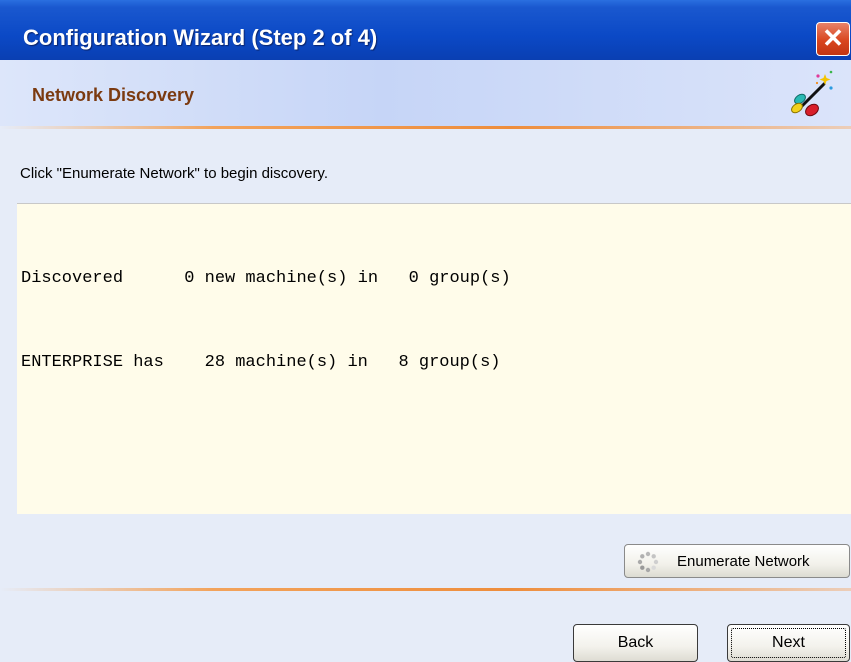  I want to click on next-button: Next, so click(788, 643).